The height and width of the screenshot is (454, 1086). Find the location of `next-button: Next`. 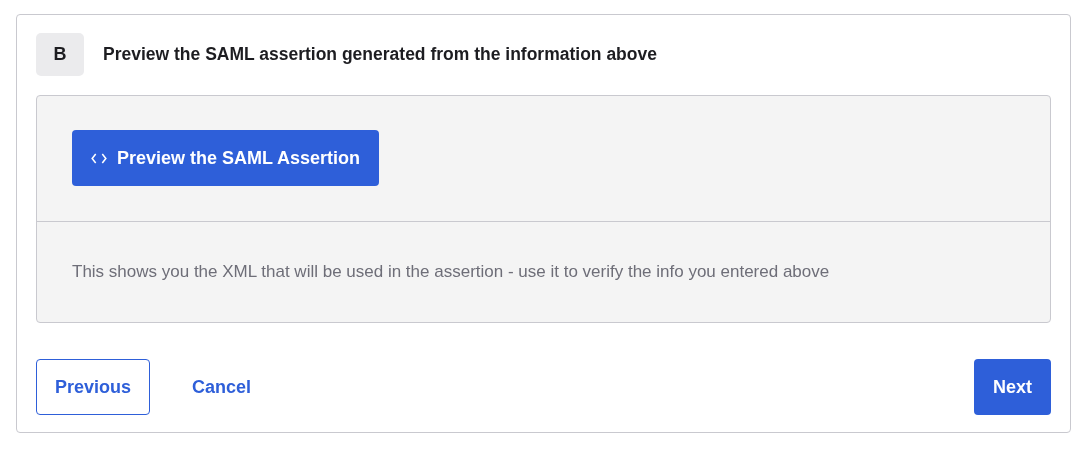

next-button: Next is located at coordinates (1012, 387).